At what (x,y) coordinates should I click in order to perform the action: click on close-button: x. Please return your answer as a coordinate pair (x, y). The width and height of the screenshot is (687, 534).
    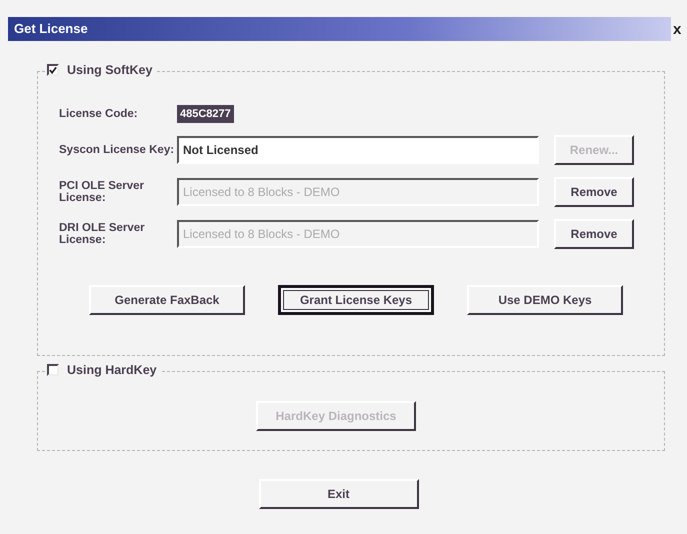
    Looking at the image, I should click on (680, 29).